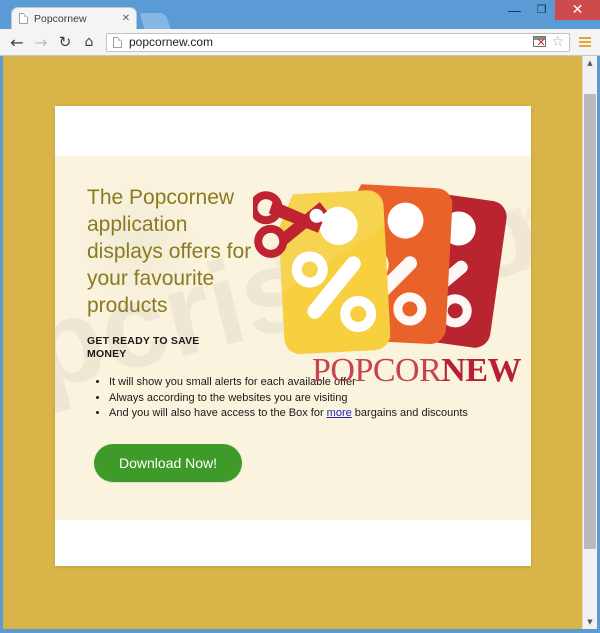  I want to click on more-link: more, so click(339, 413).